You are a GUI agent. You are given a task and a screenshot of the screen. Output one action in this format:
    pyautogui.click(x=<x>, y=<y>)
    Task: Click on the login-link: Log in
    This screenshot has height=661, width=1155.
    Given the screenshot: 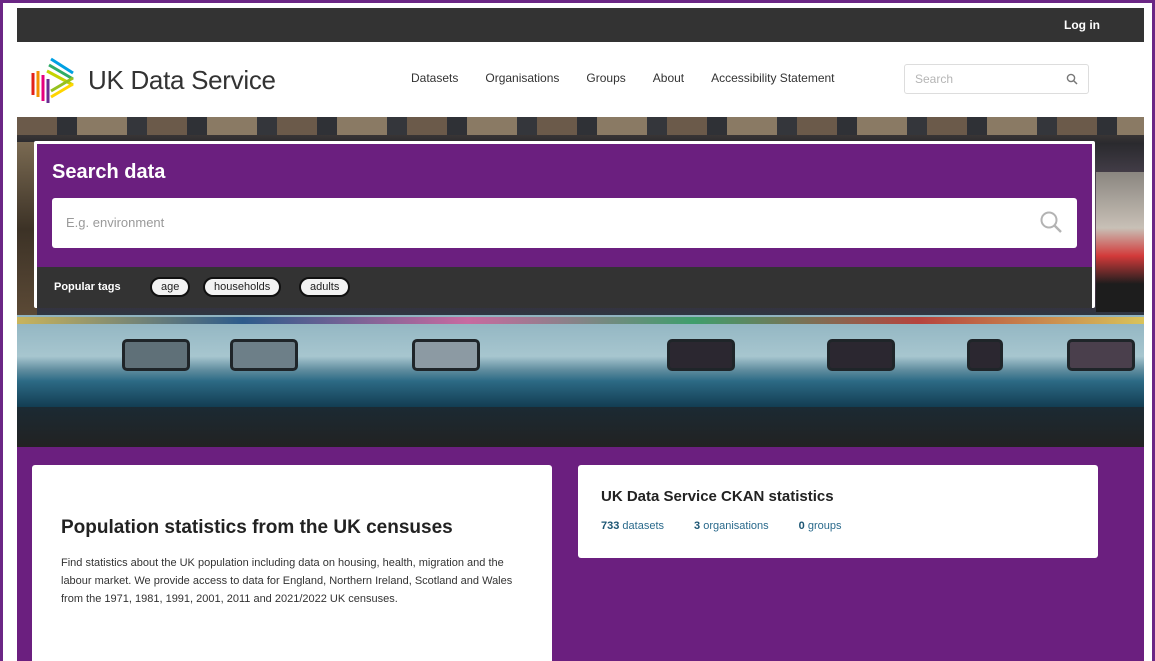 What is the action you would take?
    pyautogui.click(x=1082, y=25)
    